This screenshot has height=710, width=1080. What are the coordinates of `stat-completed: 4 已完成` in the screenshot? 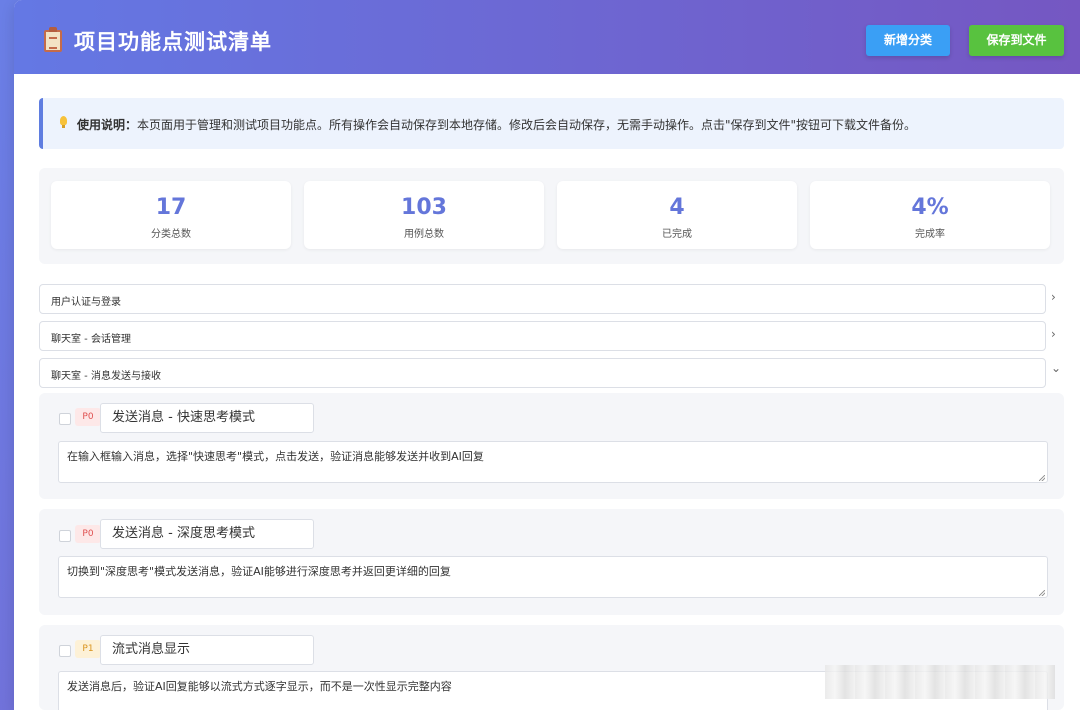 It's located at (677, 215).